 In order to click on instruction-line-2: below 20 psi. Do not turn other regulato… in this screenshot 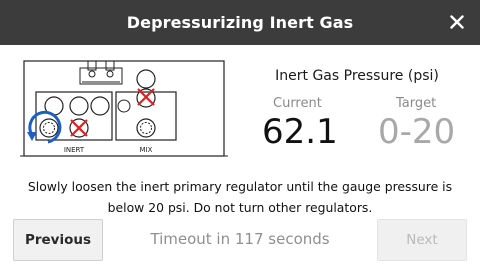, I will do `click(240, 207)`.